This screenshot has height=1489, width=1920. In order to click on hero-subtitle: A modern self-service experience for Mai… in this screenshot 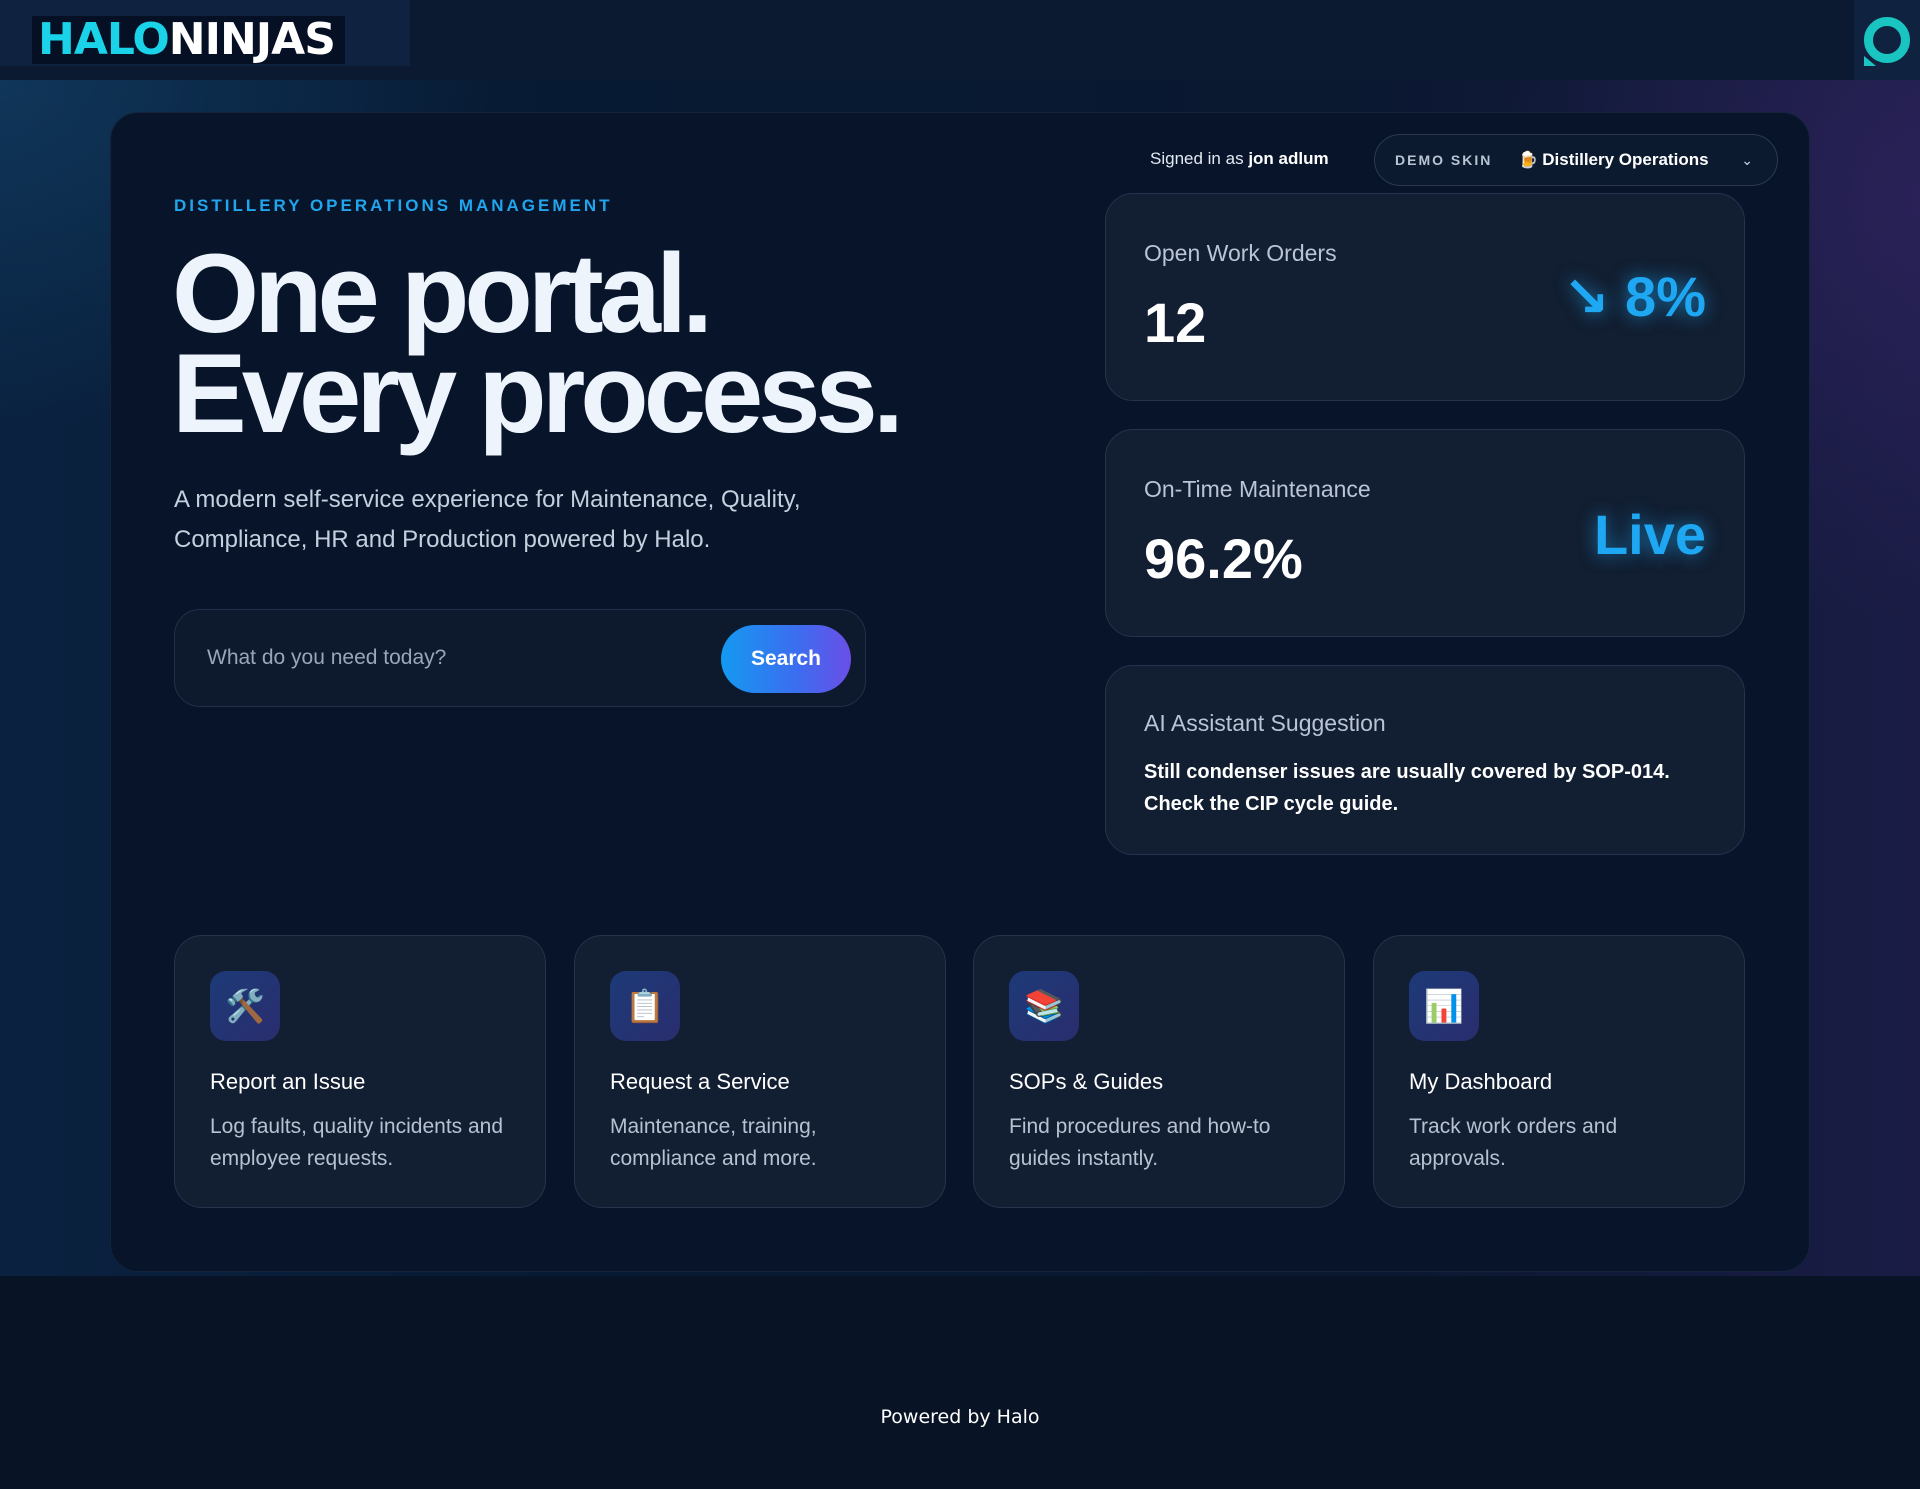, I will do `click(487, 519)`.